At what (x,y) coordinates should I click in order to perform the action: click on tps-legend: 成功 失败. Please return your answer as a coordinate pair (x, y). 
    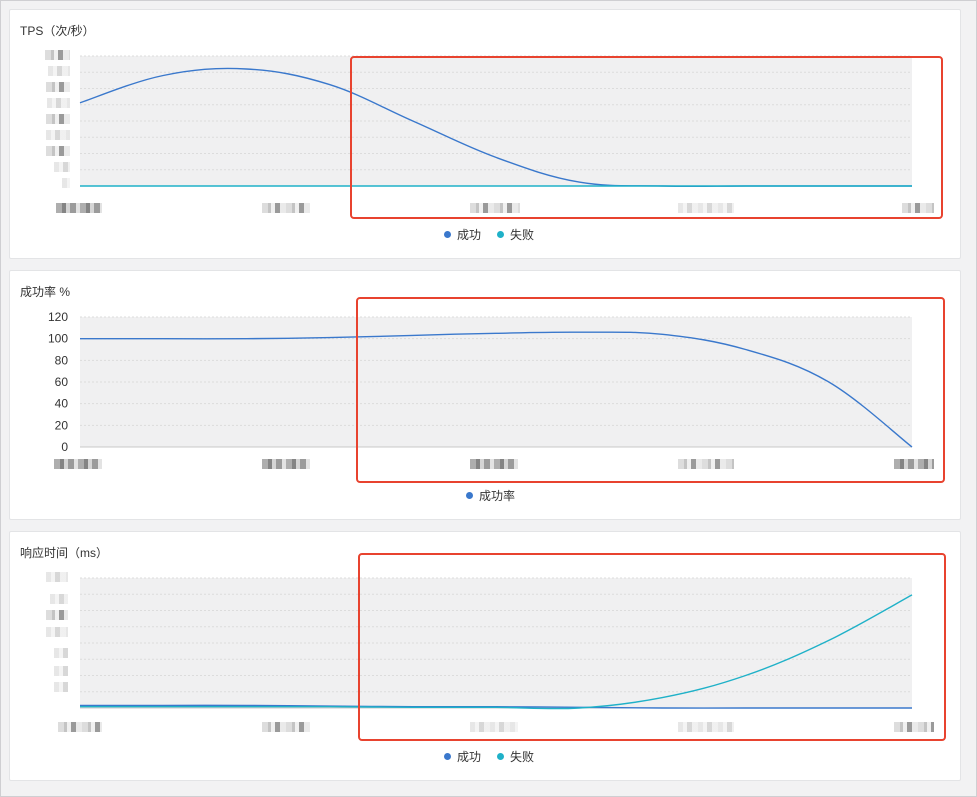
    Looking at the image, I should click on (489, 234).